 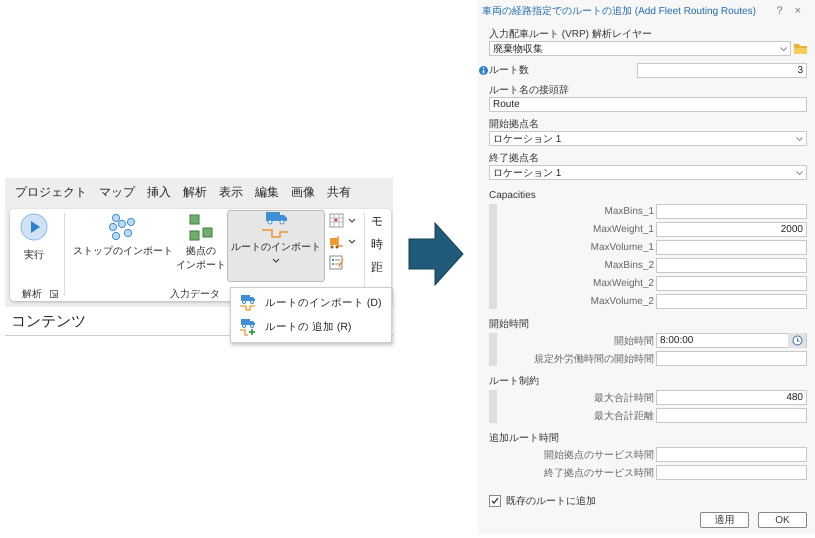 I want to click on ribbon-label: モ, so click(x=377, y=221).